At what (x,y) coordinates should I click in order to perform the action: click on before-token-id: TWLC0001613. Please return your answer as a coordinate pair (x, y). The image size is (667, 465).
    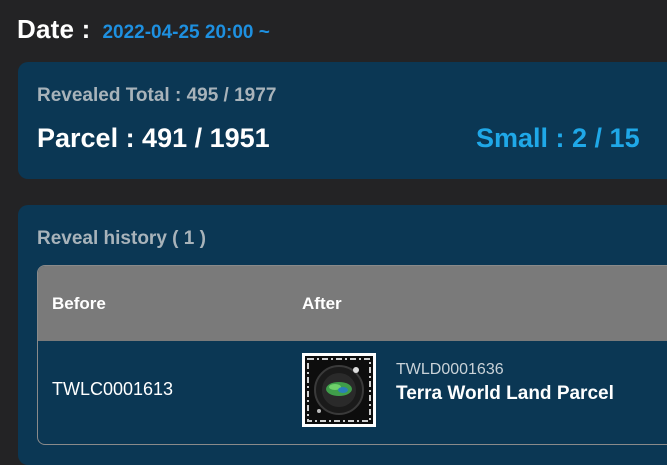
    Looking at the image, I should click on (113, 389).